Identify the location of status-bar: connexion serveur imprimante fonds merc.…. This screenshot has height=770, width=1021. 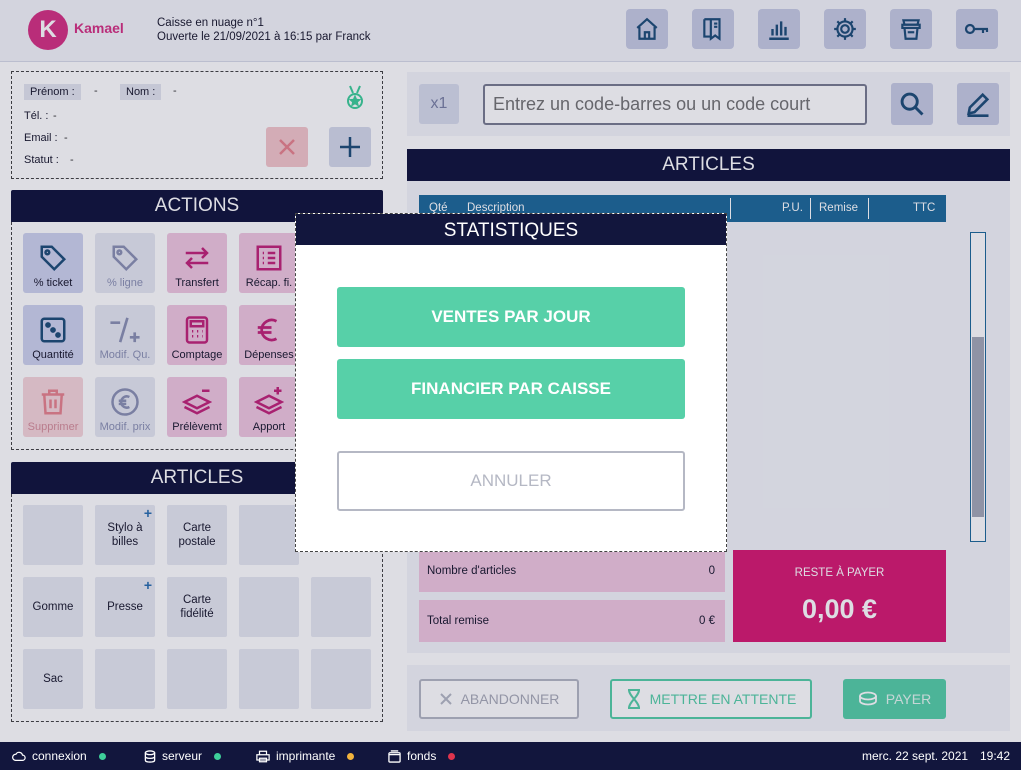
(510, 756).